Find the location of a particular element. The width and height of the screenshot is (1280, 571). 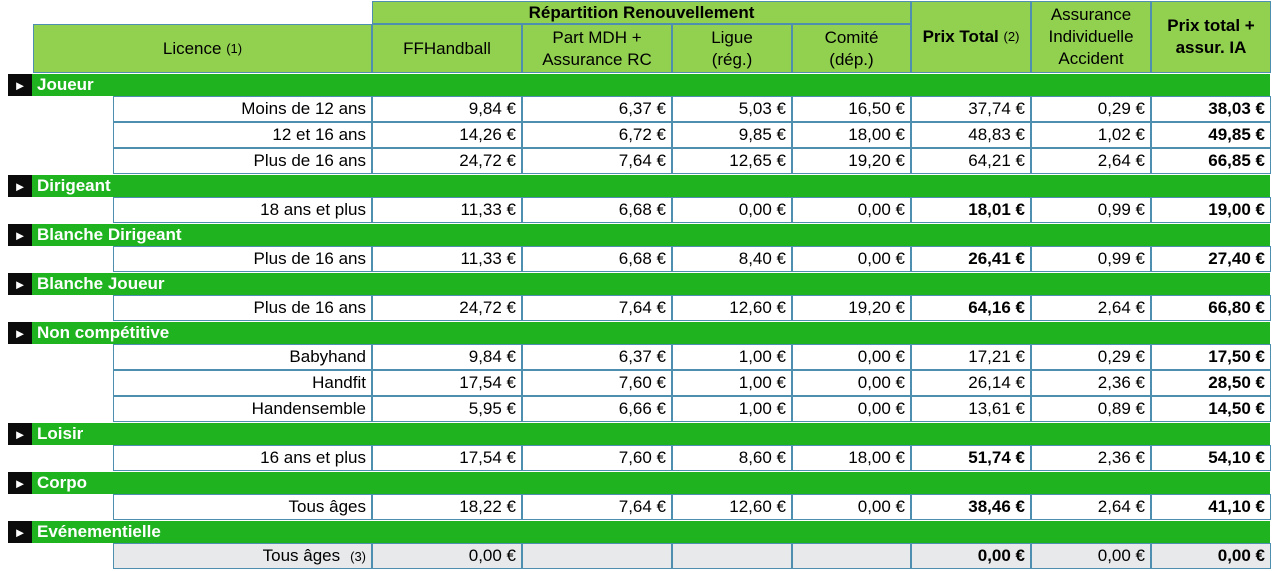

ligue-cell: 9,85 € is located at coordinates (732, 135).